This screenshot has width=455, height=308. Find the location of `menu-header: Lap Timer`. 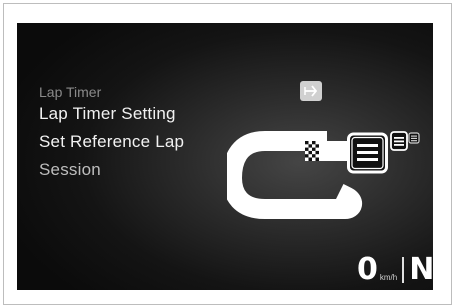

menu-header: Lap Timer is located at coordinates (70, 92).